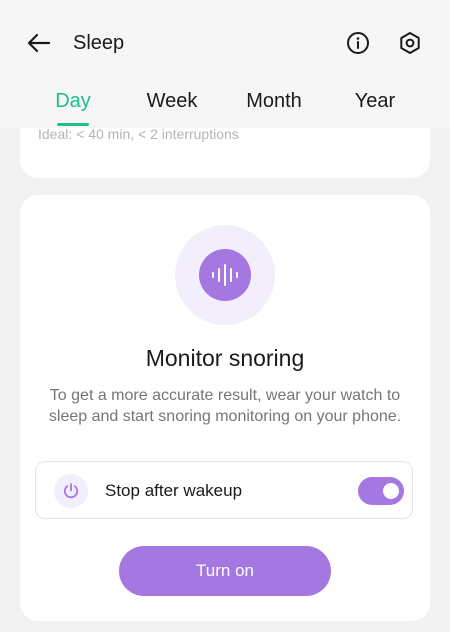  I want to click on stop-after-wakeup-toggle, so click(381, 491).